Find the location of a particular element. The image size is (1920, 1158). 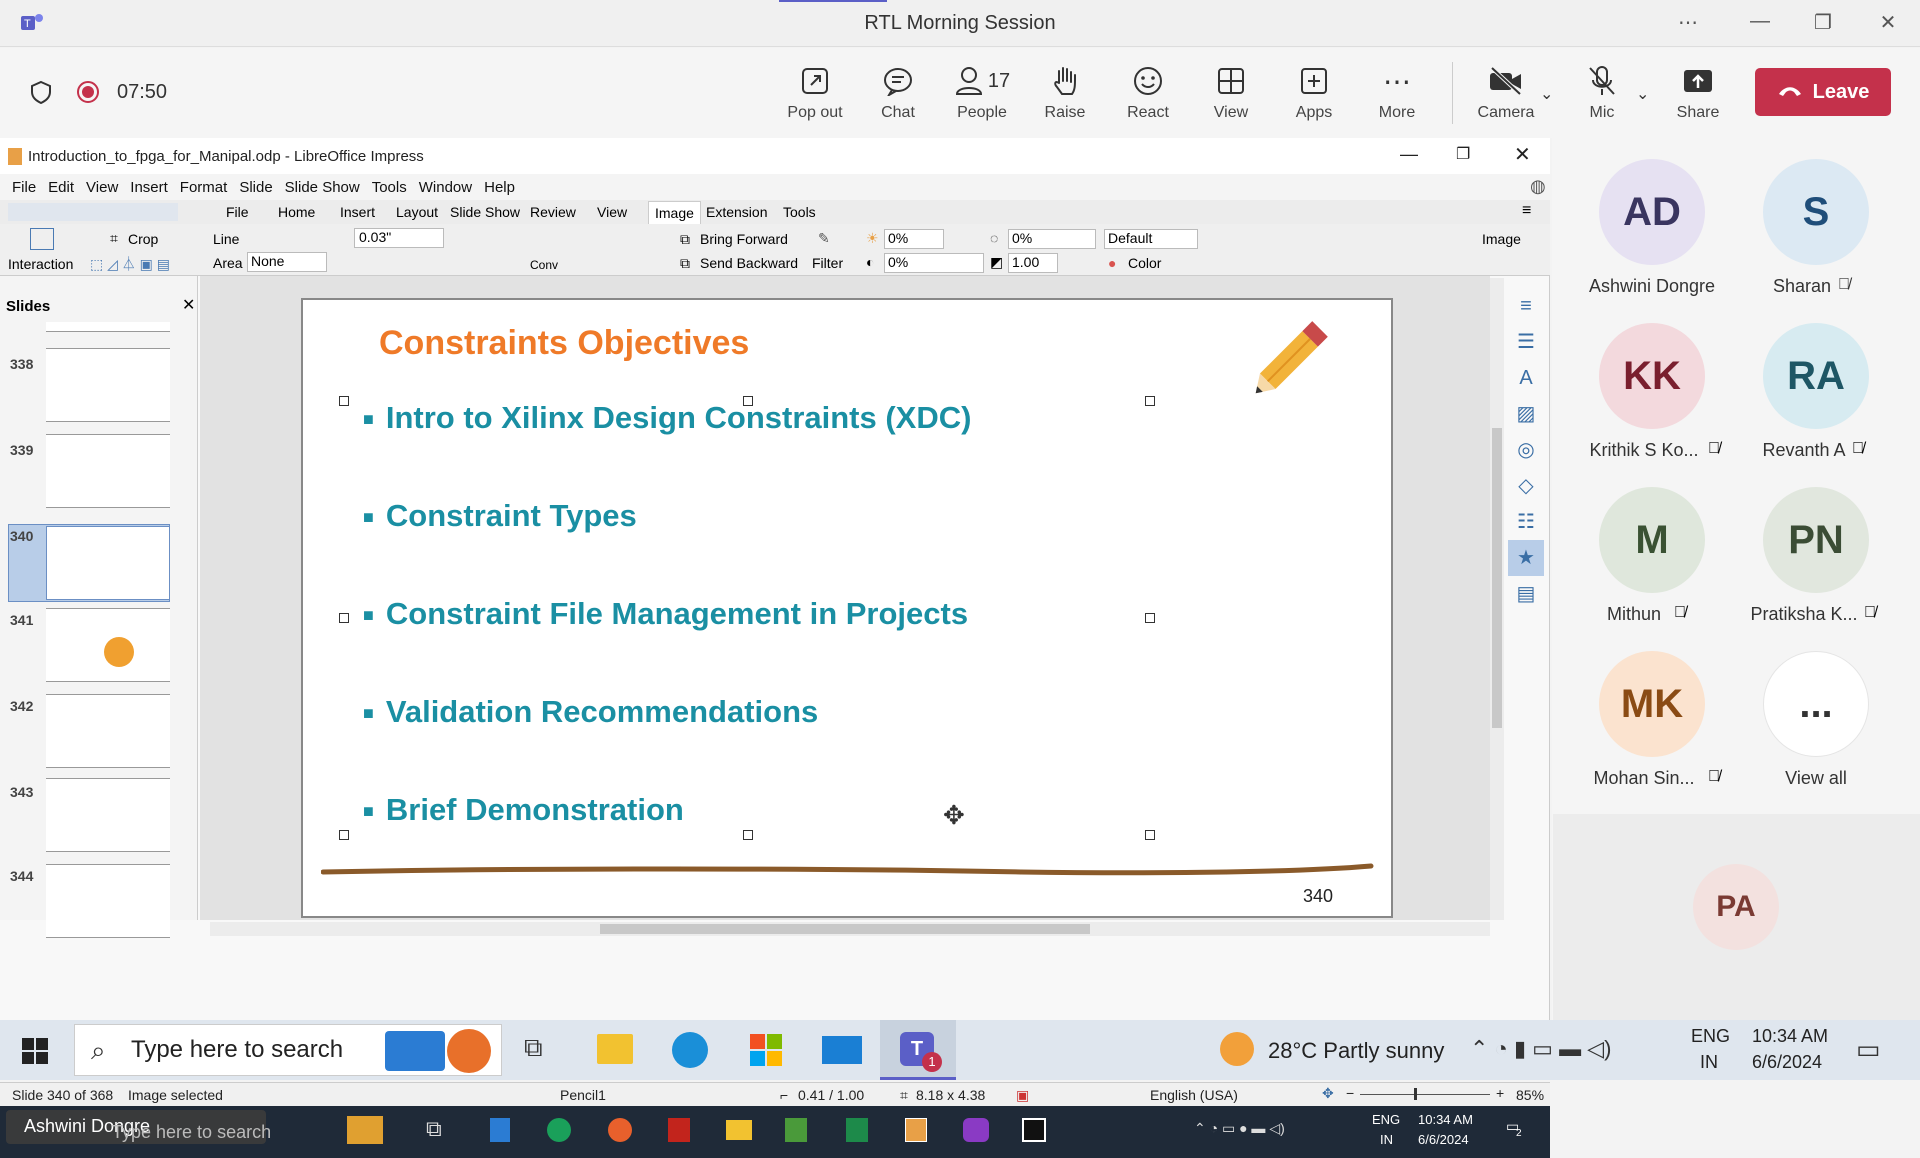

tab-review: Review is located at coordinates (553, 212).